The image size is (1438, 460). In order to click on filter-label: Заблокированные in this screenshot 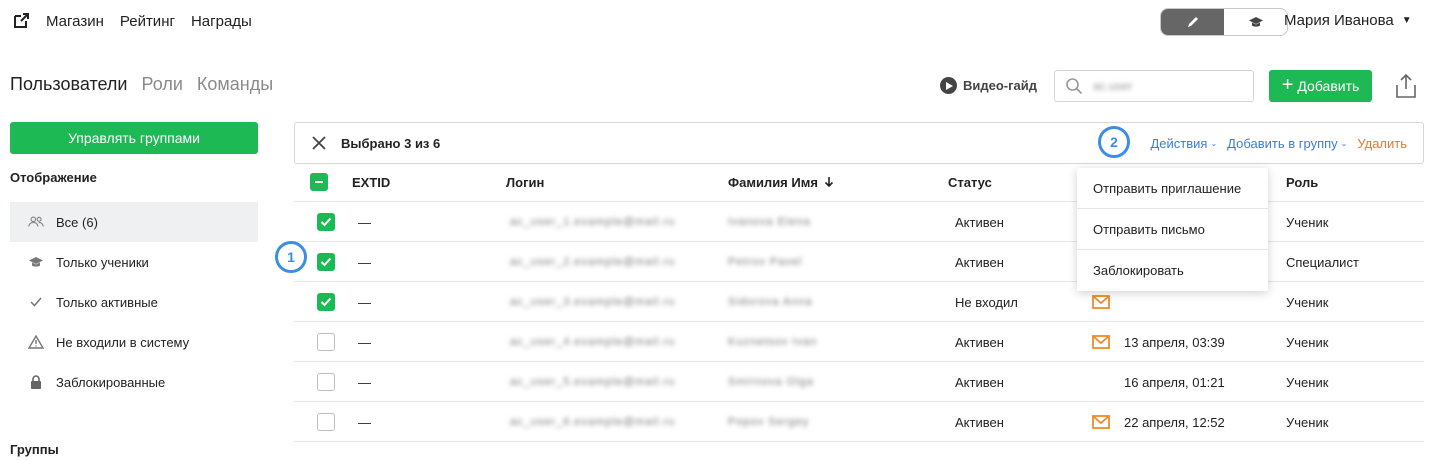, I will do `click(111, 382)`.